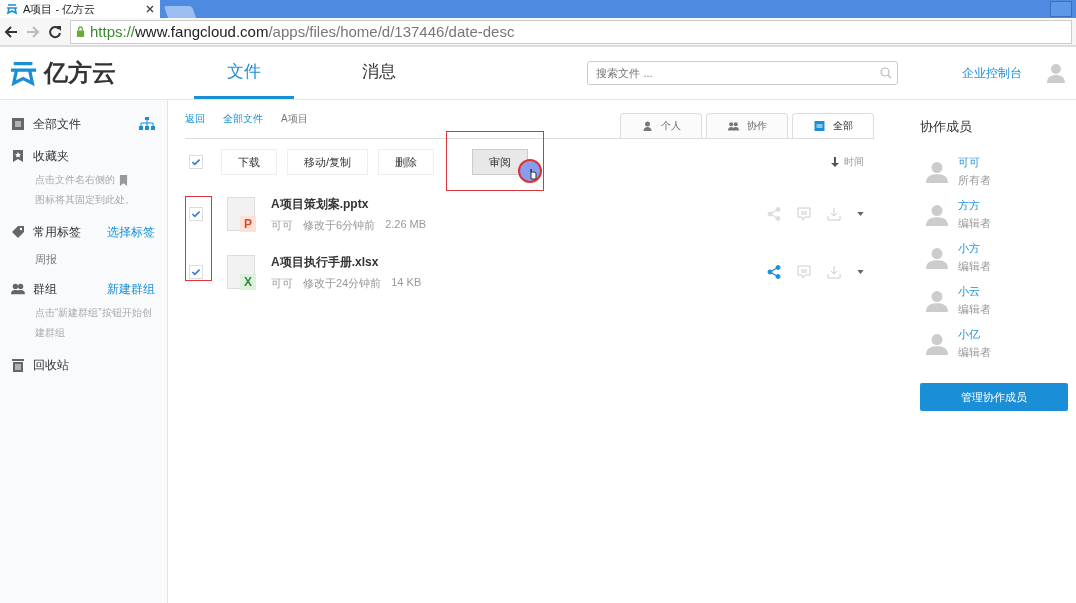 The height and width of the screenshot is (603, 1076). Describe the element at coordinates (519, 204) in the screenshot. I see `file-name: A项目策划案.pptx` at that location.